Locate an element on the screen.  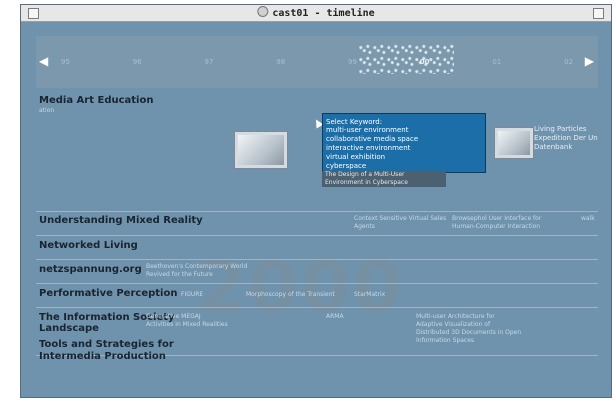
timeline-years: 95 96 97 98 99 00 01 02 is located at coordinates (317, 62).